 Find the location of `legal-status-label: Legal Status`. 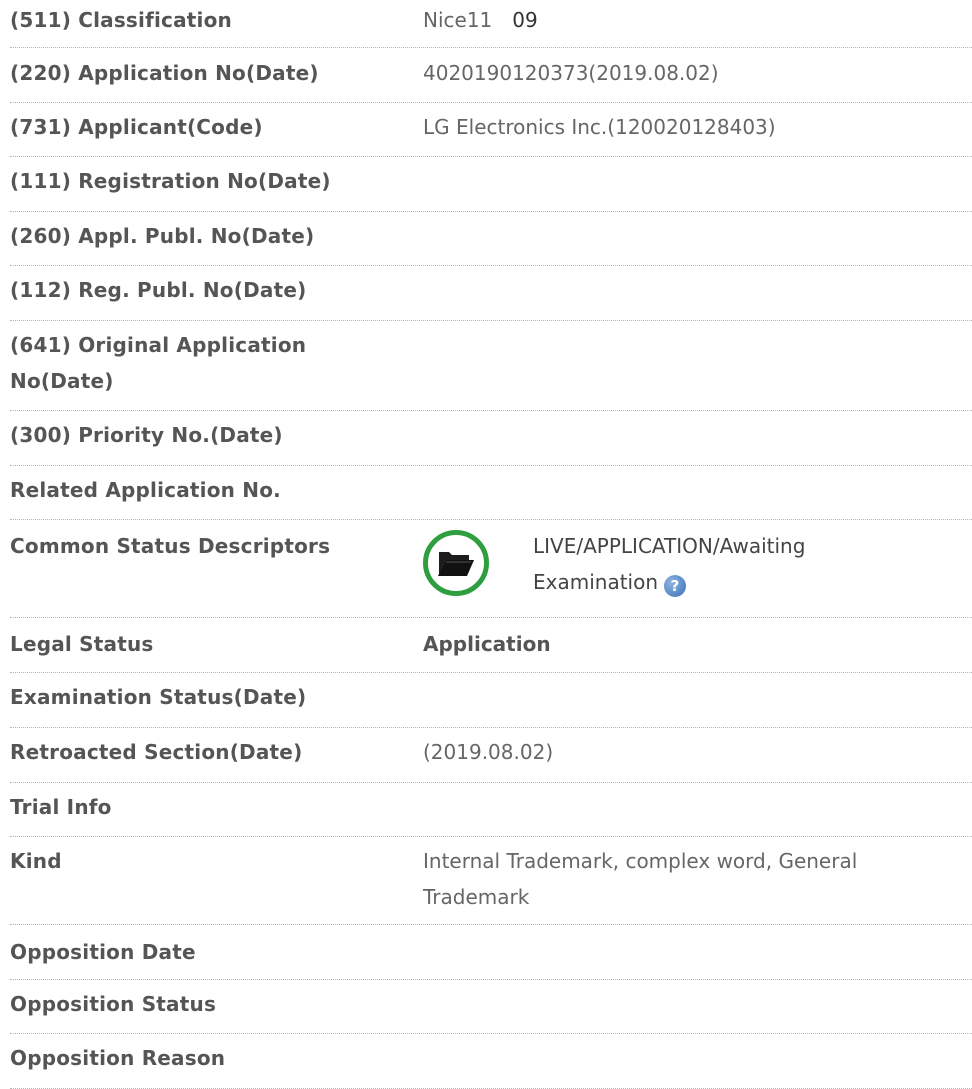

legal-status-label: Legal Status is located at coordinates (82, 644).